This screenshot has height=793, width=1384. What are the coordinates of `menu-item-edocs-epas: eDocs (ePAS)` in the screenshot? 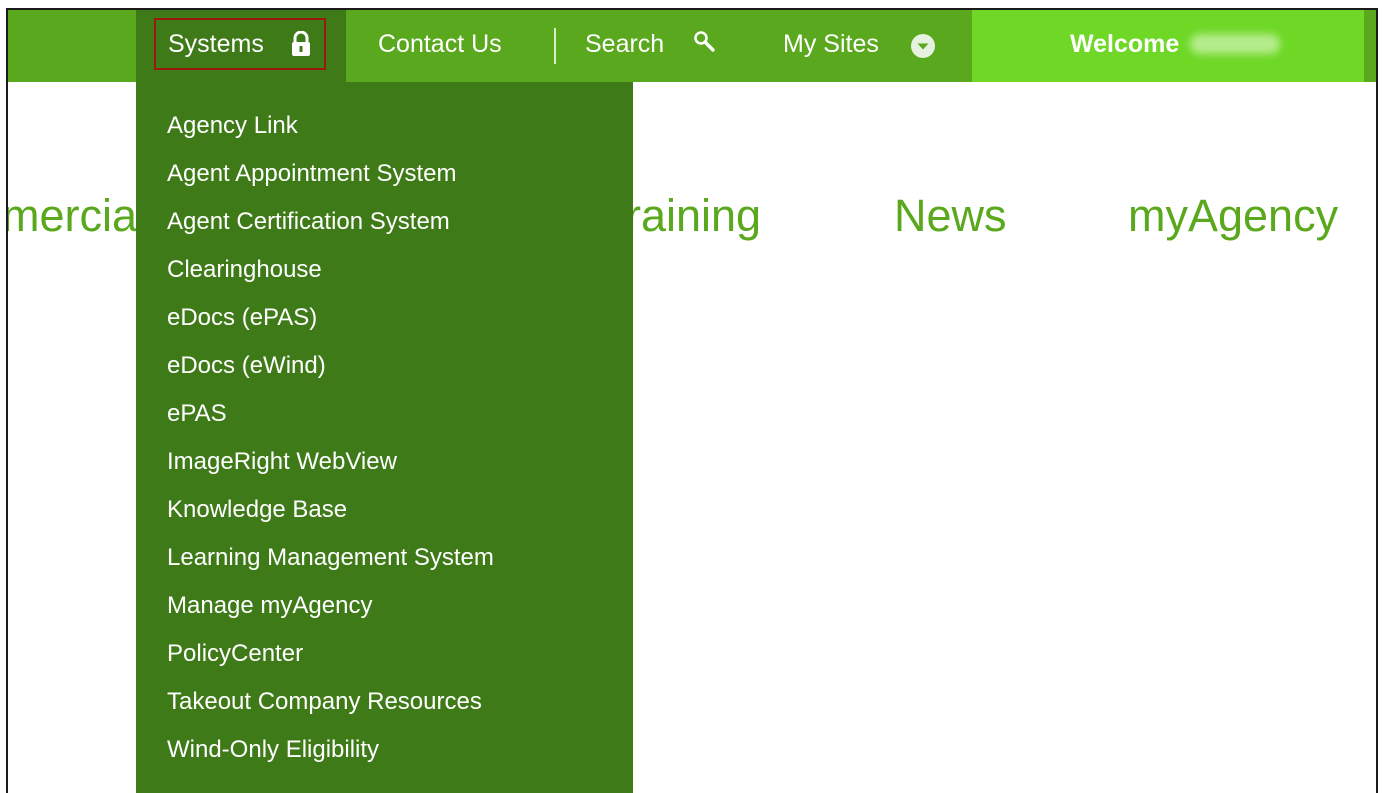 It's located at (330, 318).